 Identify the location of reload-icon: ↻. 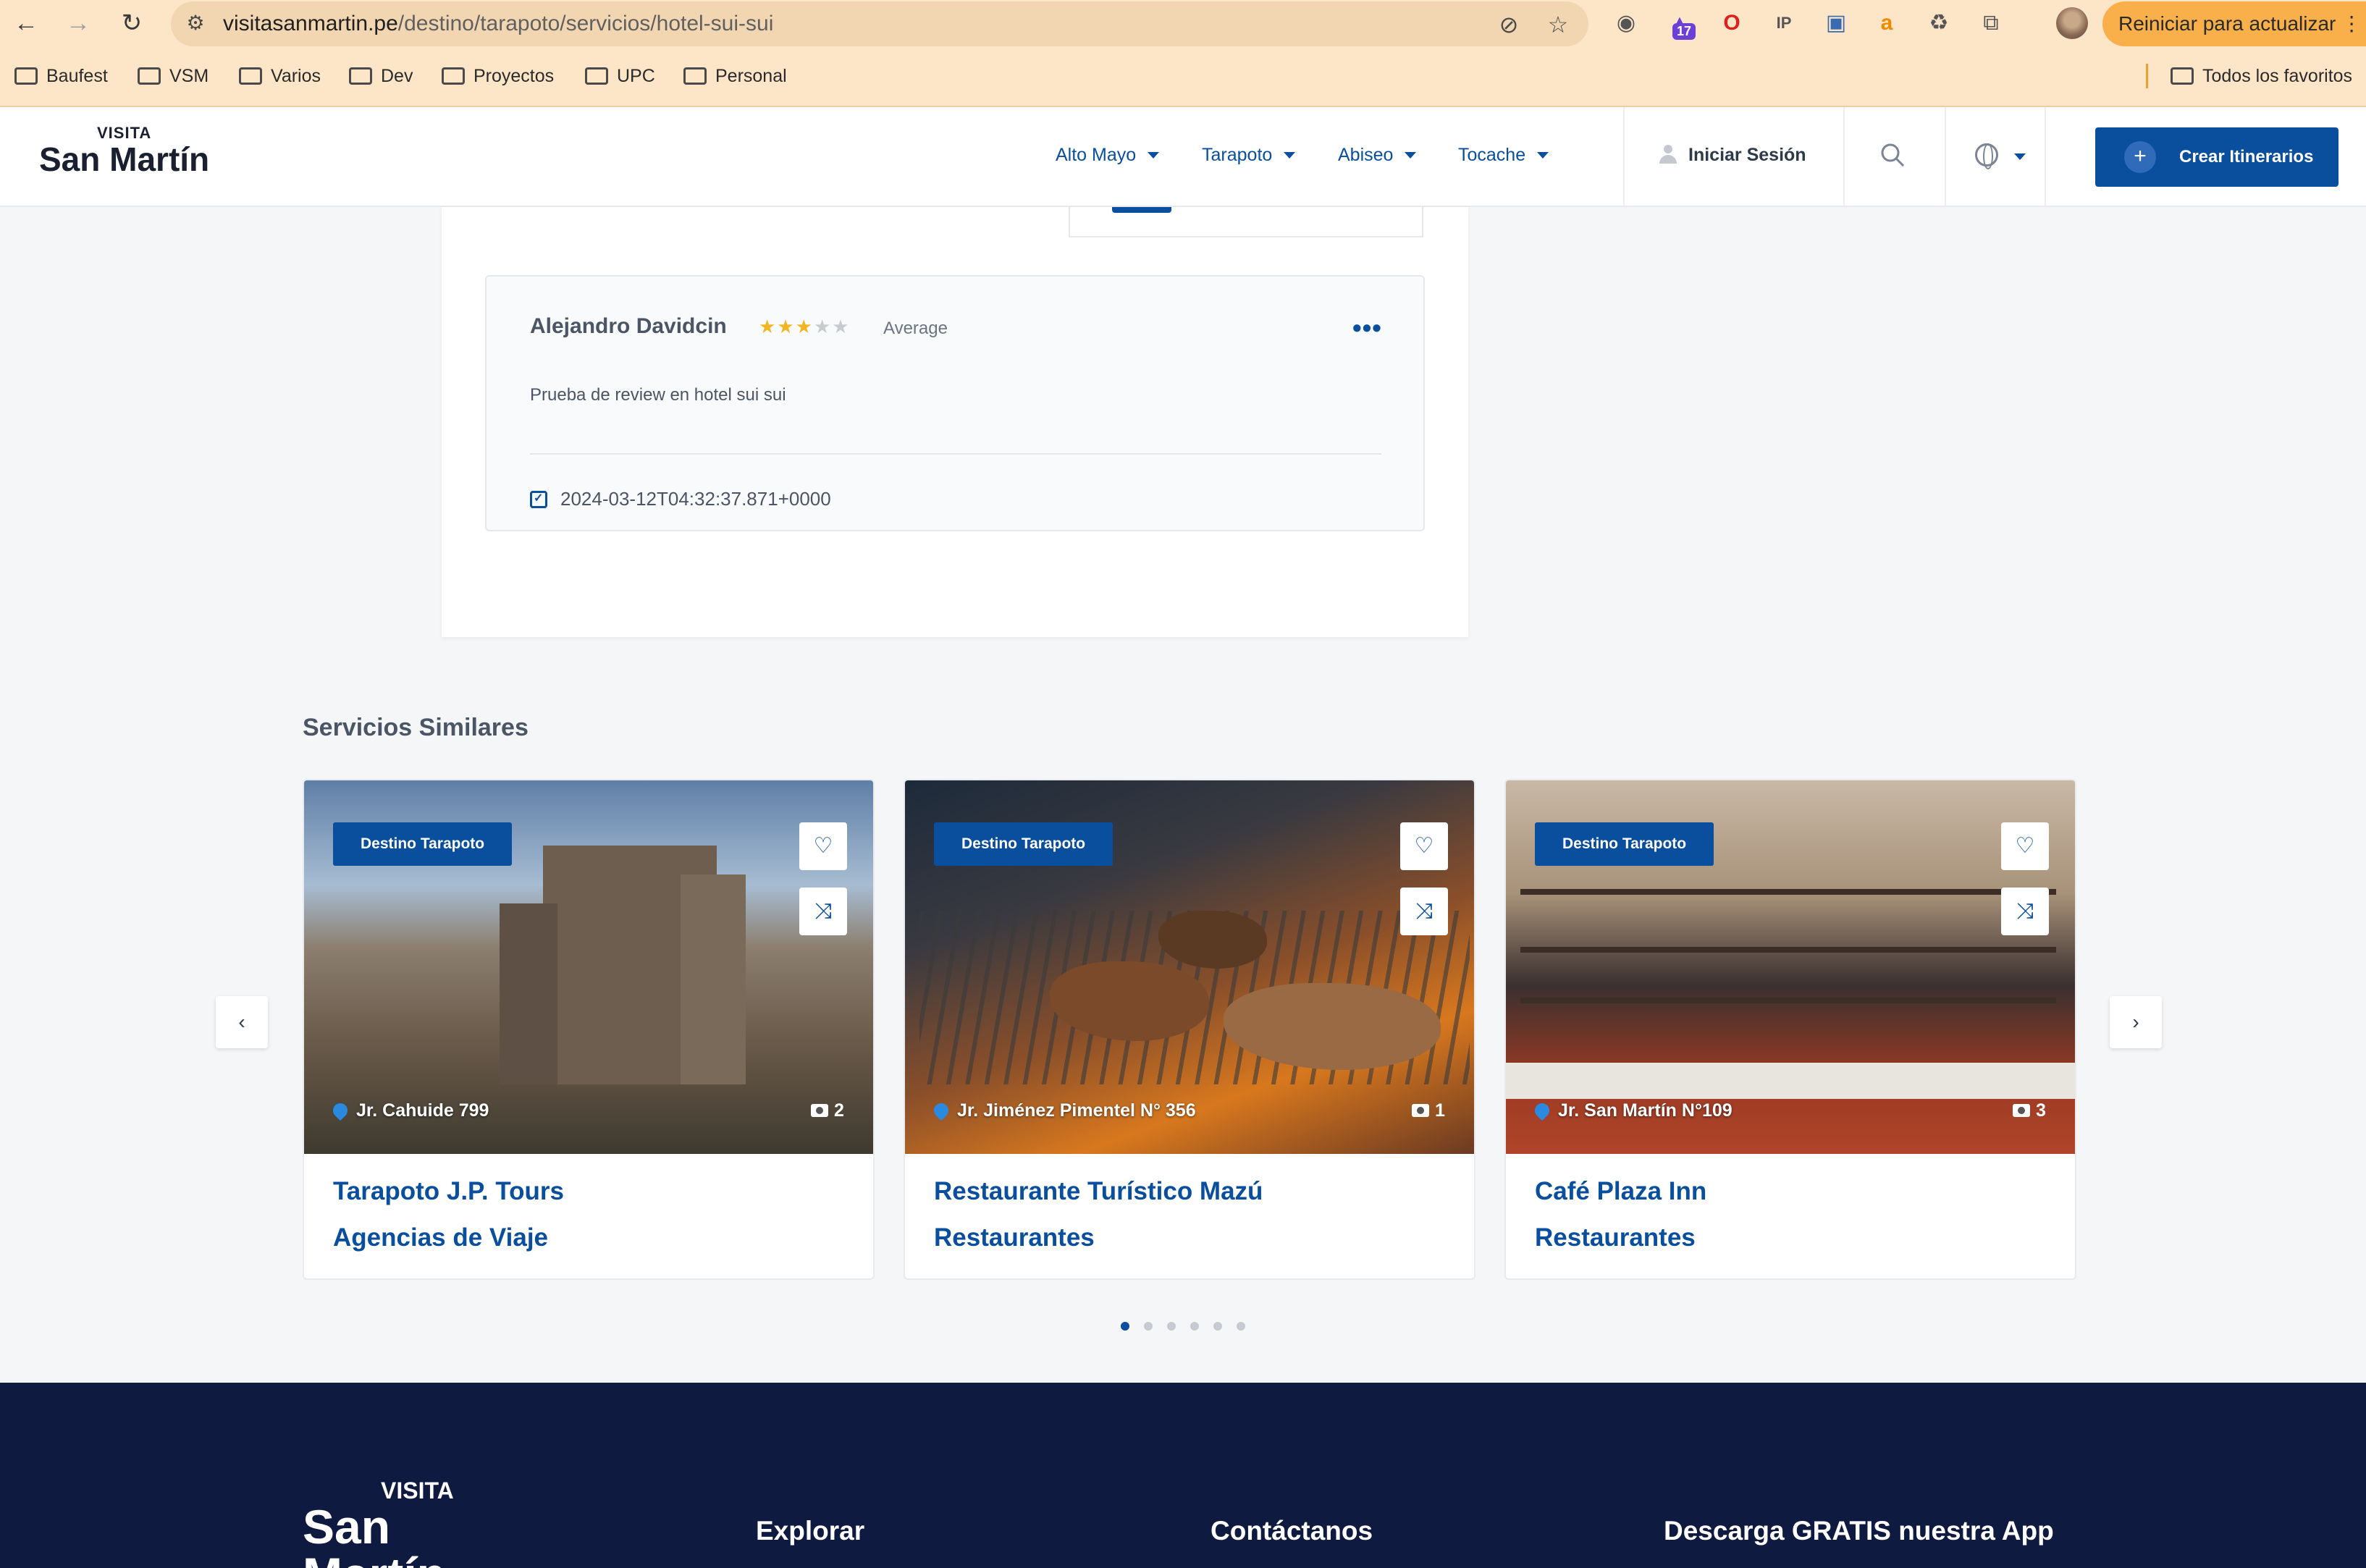
(132, 23).